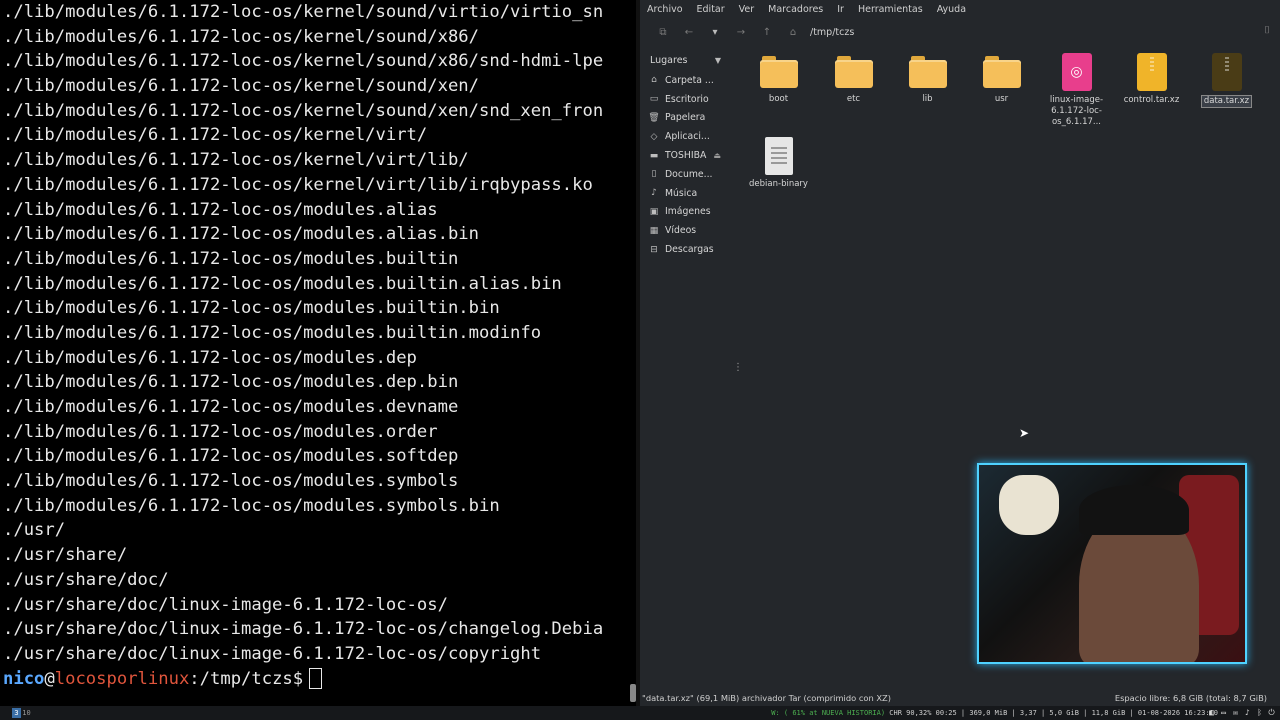  What do you see at coordinates (1235, 712) in the screenshot?
I see `mail-icon: ✉` at bounding box center [1235, 712].